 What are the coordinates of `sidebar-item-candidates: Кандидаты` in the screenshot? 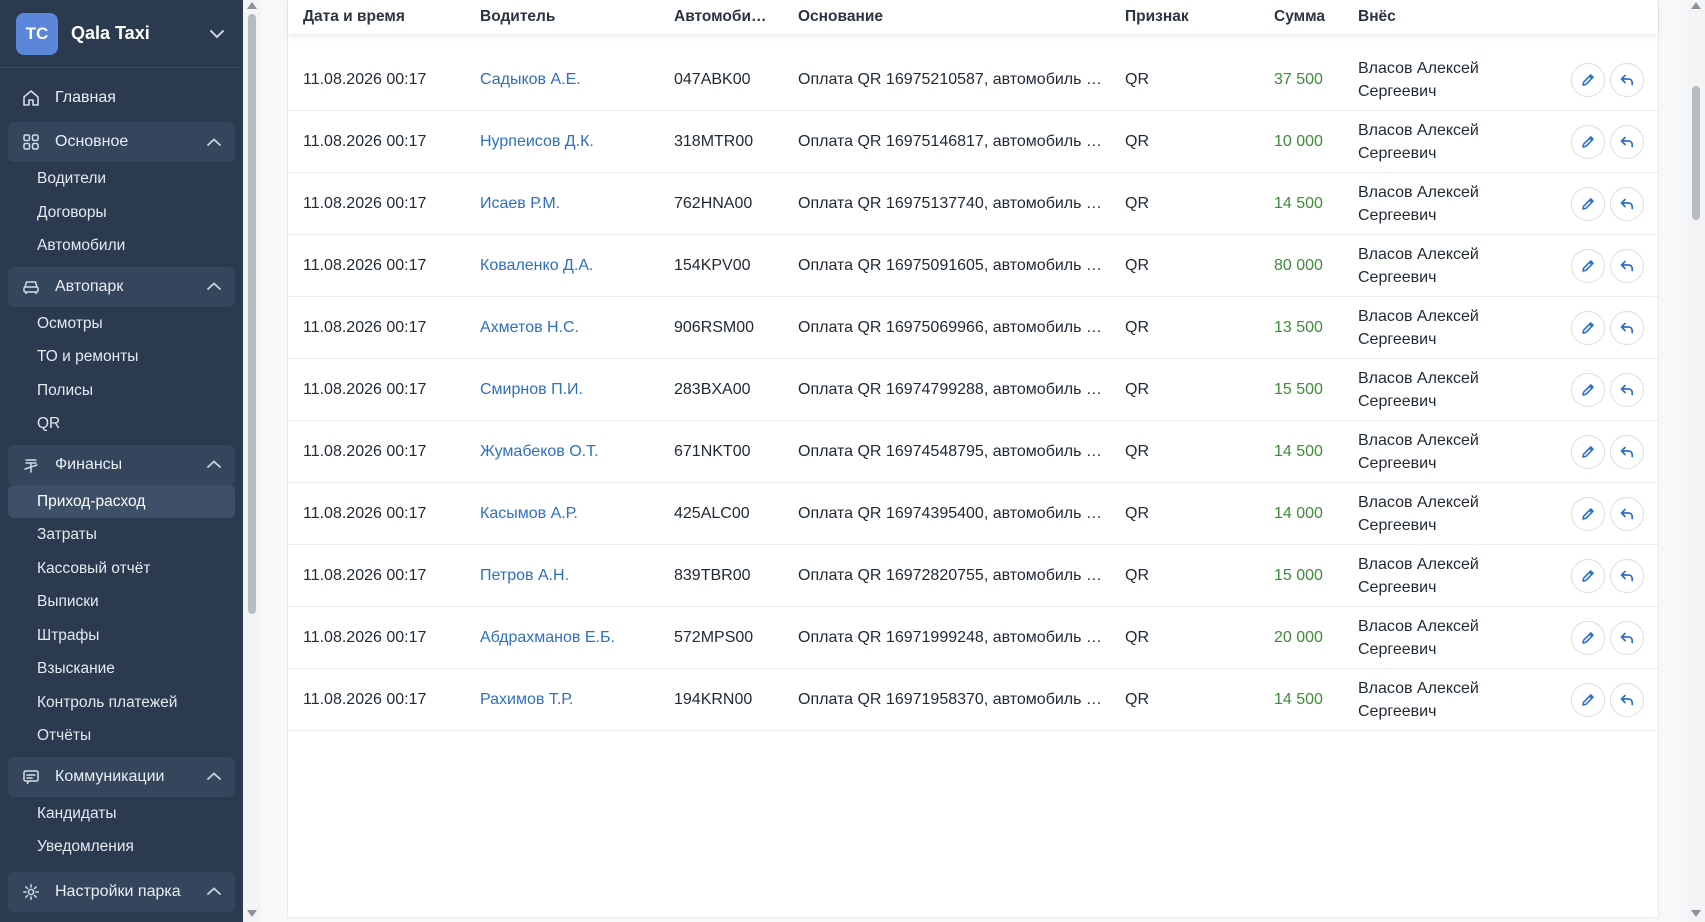 It's located at (121, 814).